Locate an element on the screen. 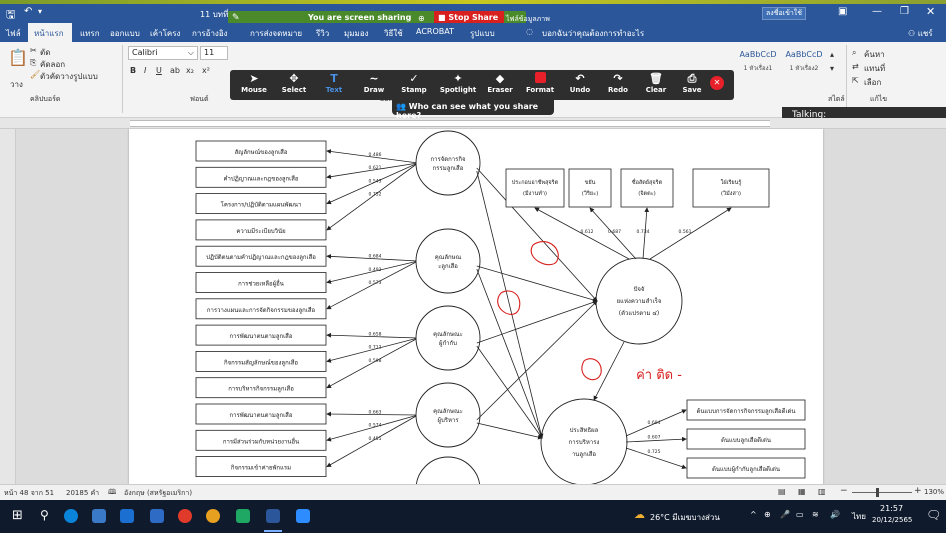 The height and width of the screenshot is (533, 946). volume-icon: 🔊 is located at coordinates (835, 514).